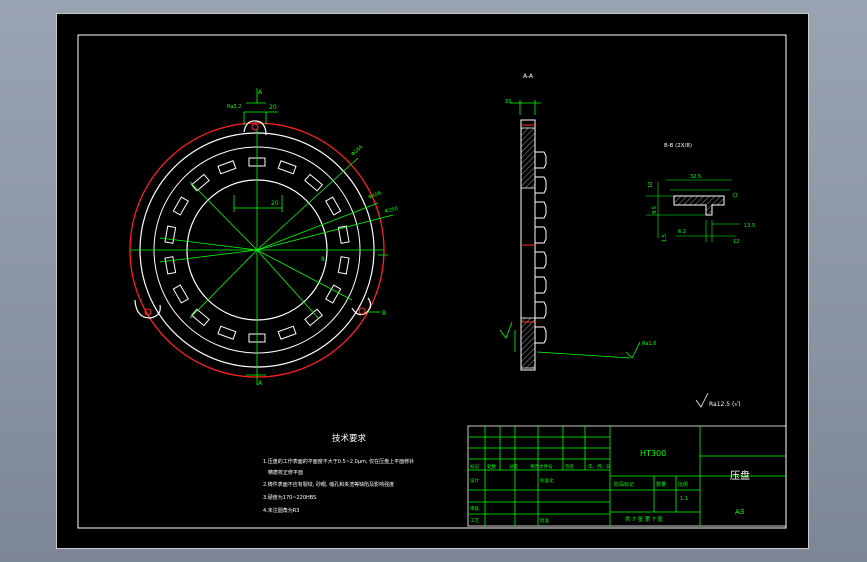  Describe the element at coordinates (749, 226) in the screenshot. I see `dim-13-5: 13.5` at that location.